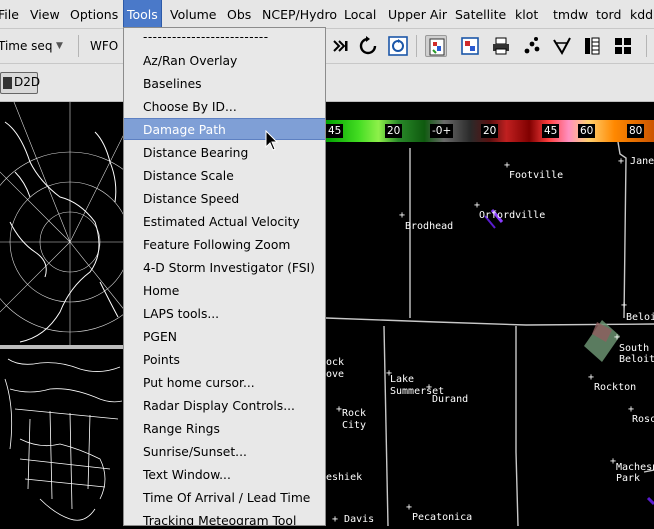  What do you see at coordinates (224, 61) in the screenshot?
I see `menu-item-az-ran-overlay: Az/Ran Overlay` at bounding box center [224, 61].